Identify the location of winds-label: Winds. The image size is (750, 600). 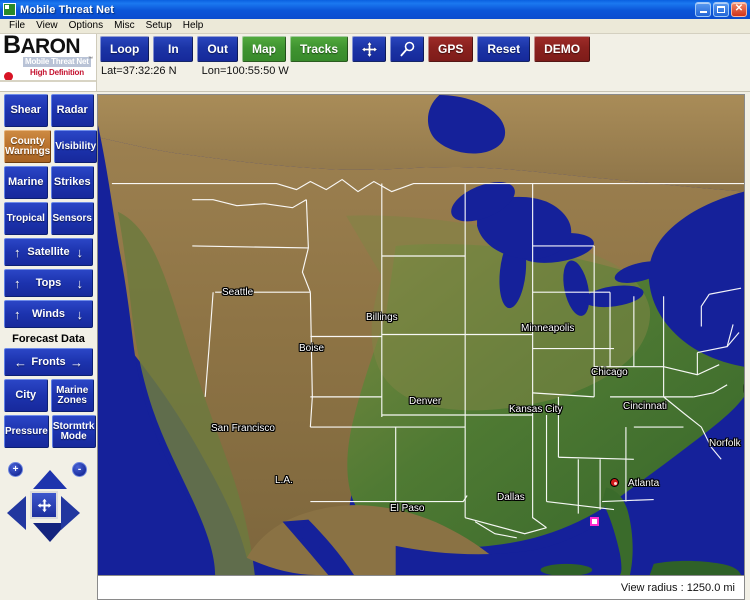
(48, 314).